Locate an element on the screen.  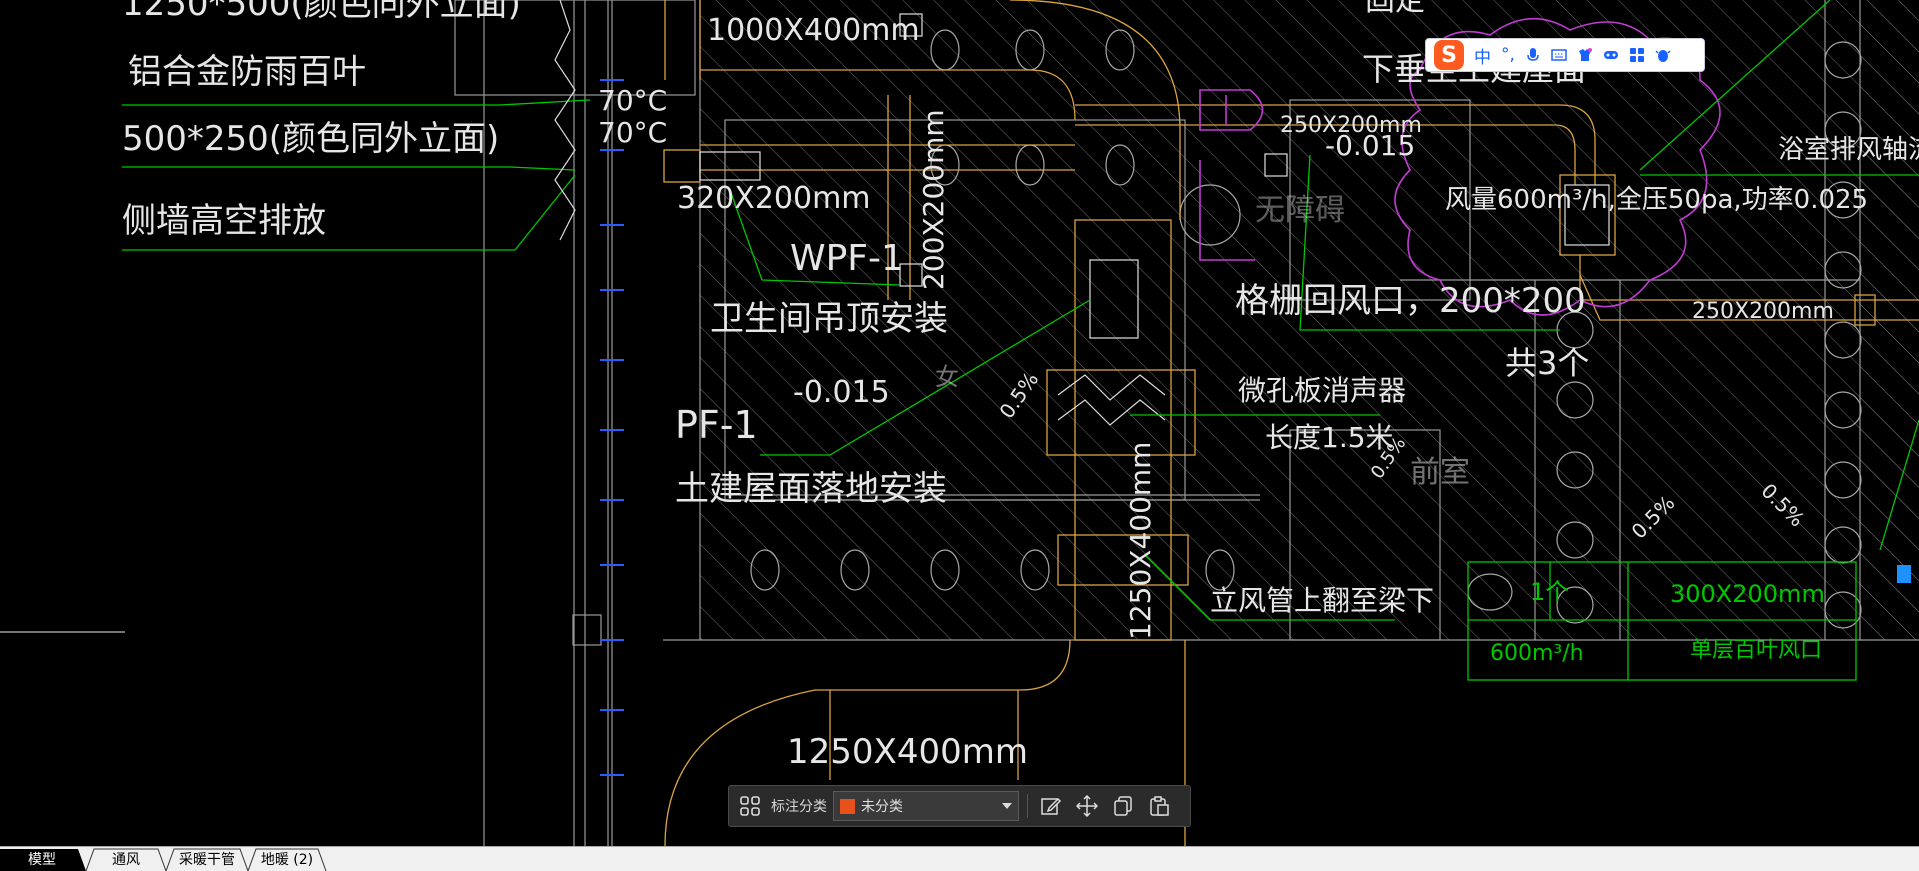
tab-floor-heating: 地暖 (2) is located at coordinates (287, 860).